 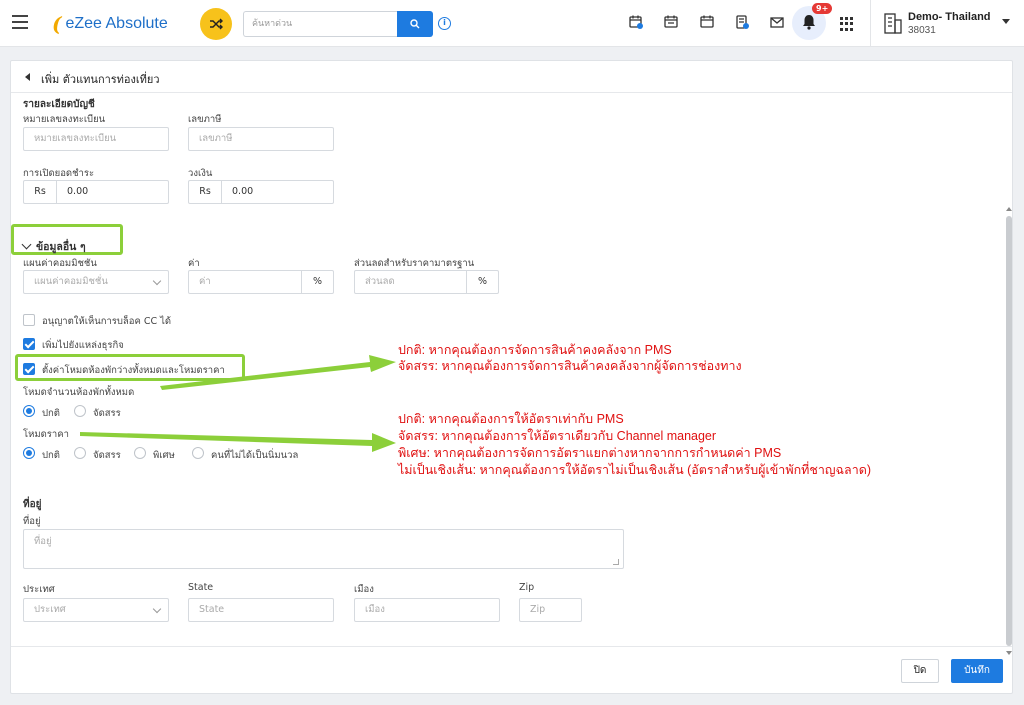 What do you see at coordinates (278, 372) in the screenshot?
I see `arrow-inventory` at bounding box center [278, 372].